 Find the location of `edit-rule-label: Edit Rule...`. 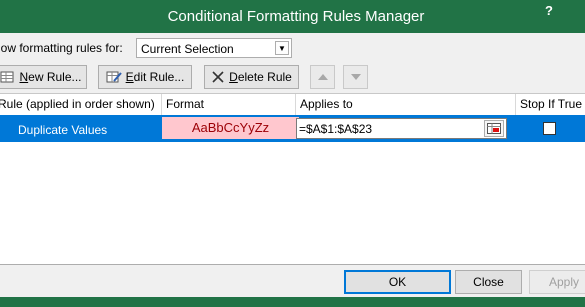

edit-rule-label: Edit Rule... is located at coordinates (155, 77).